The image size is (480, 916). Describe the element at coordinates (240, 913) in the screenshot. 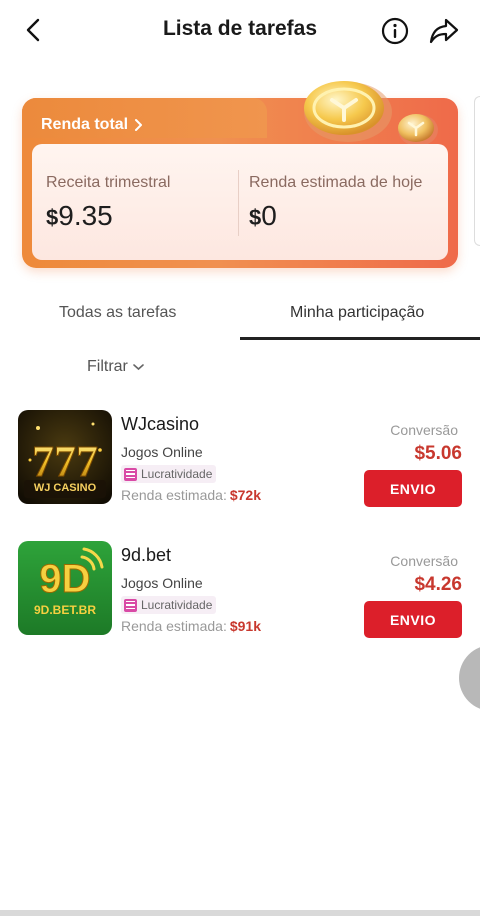

I see `bottom-divider` at that location.